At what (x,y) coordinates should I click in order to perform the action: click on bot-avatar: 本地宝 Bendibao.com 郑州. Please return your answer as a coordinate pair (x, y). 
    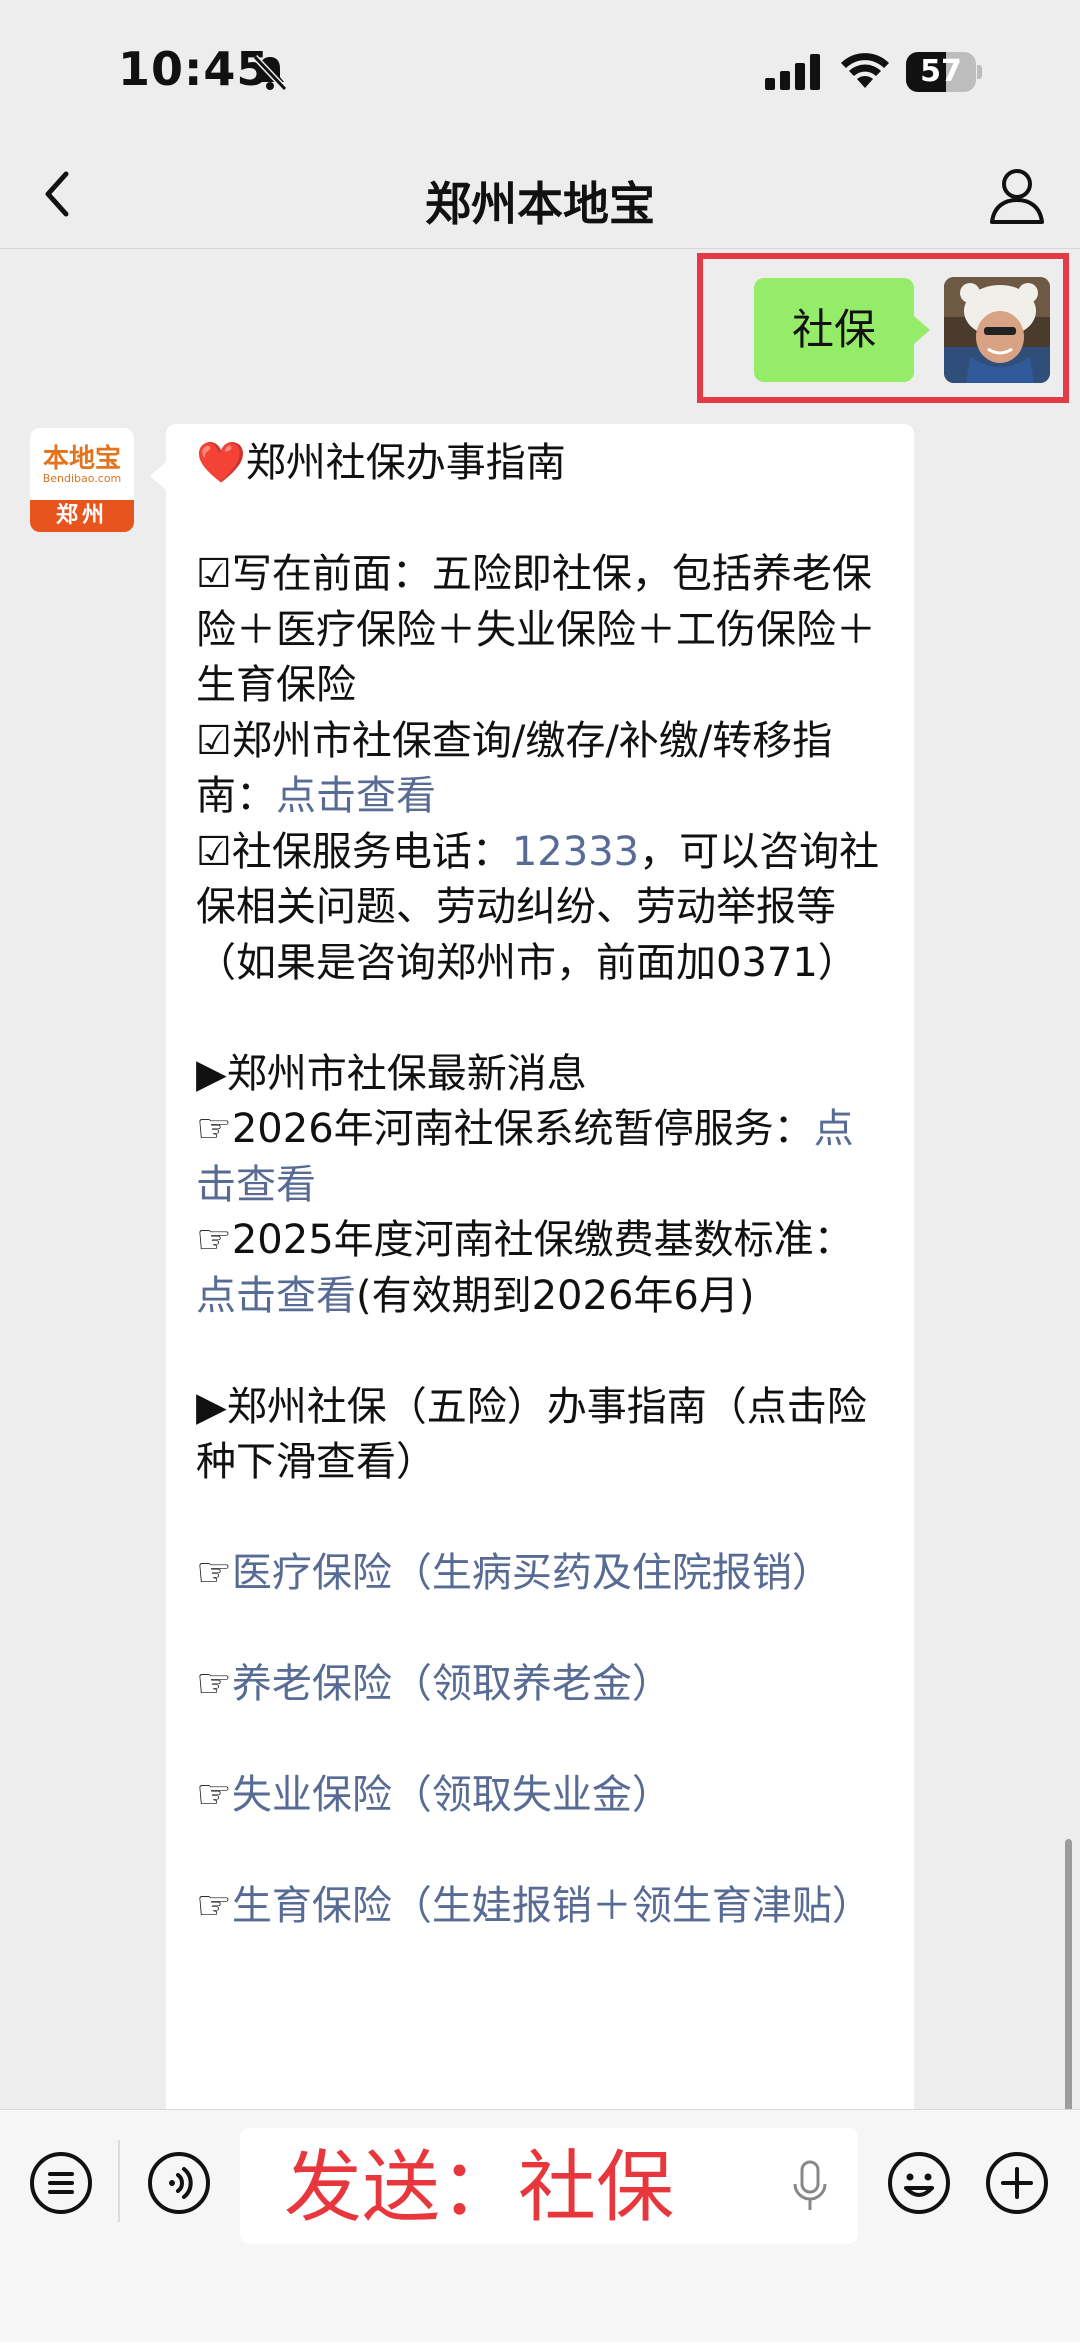
    Looking at the image, I should click on (82, 480).